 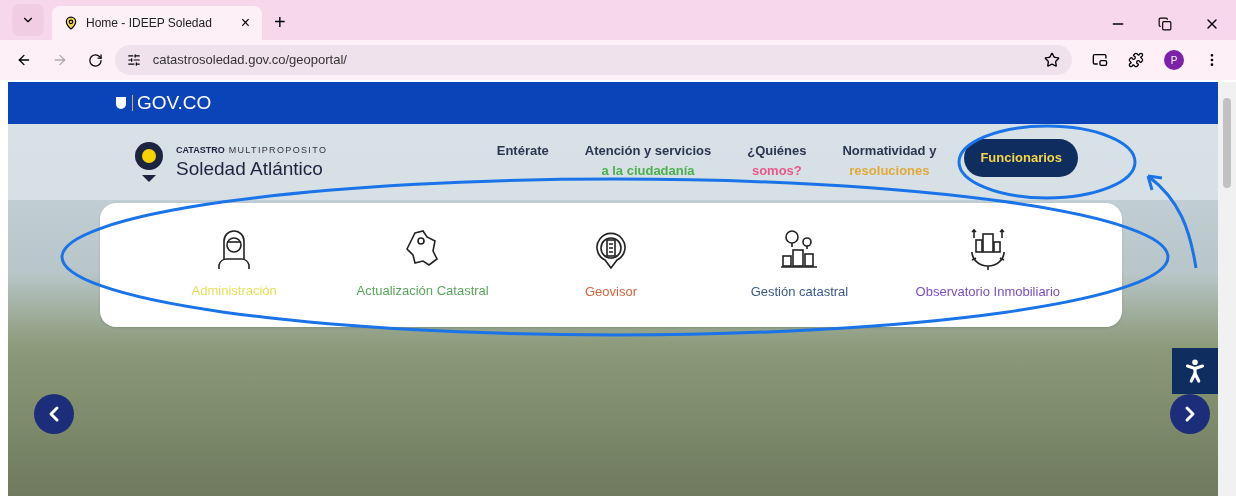 What do you see at coordinates (648, 161) in the screenshot?
I see `nav-link: Atención y servicios a la ciudadanía` at bounding box center [648, 161].